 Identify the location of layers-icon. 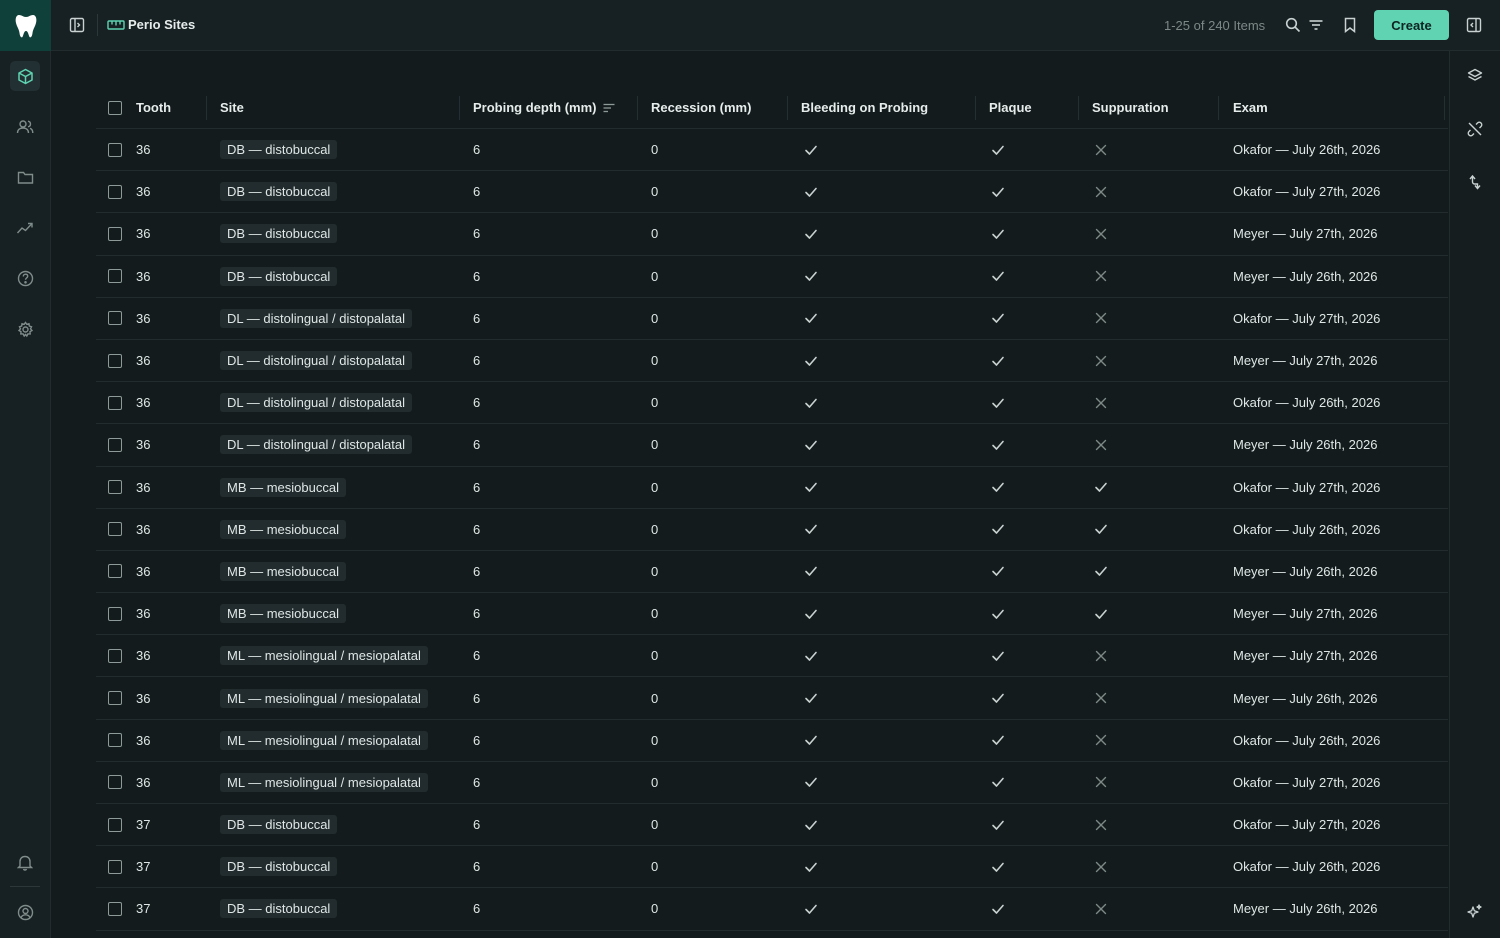
(1475, 76).